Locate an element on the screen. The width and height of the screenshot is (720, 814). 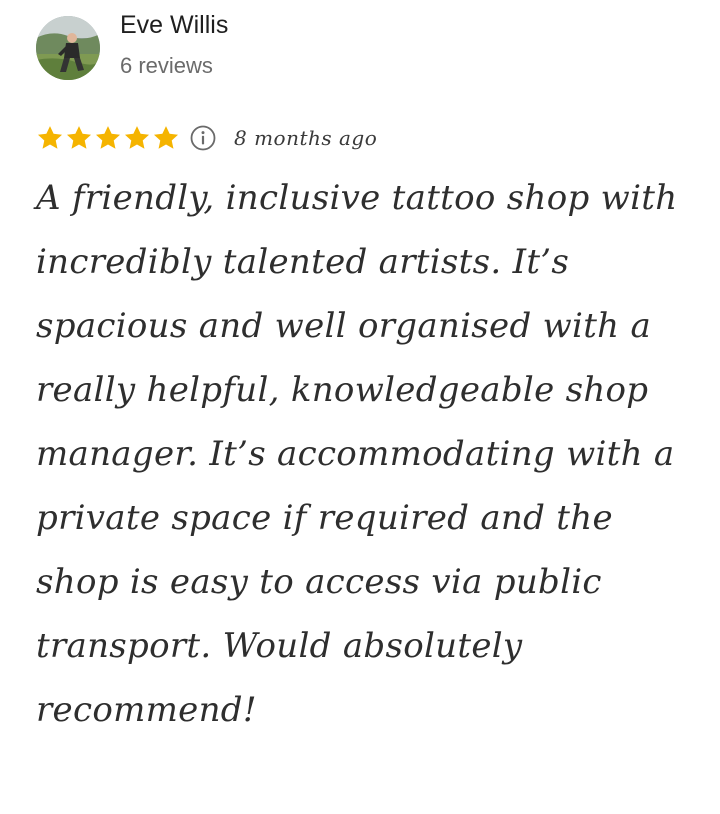
review-time: 8 months ago is located at coordinates (306, 138).